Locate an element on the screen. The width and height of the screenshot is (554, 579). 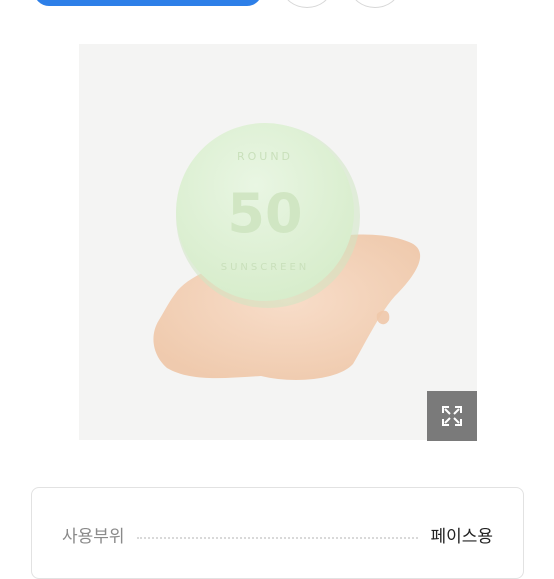
expand-image-button is located at coordinates (452, 416).